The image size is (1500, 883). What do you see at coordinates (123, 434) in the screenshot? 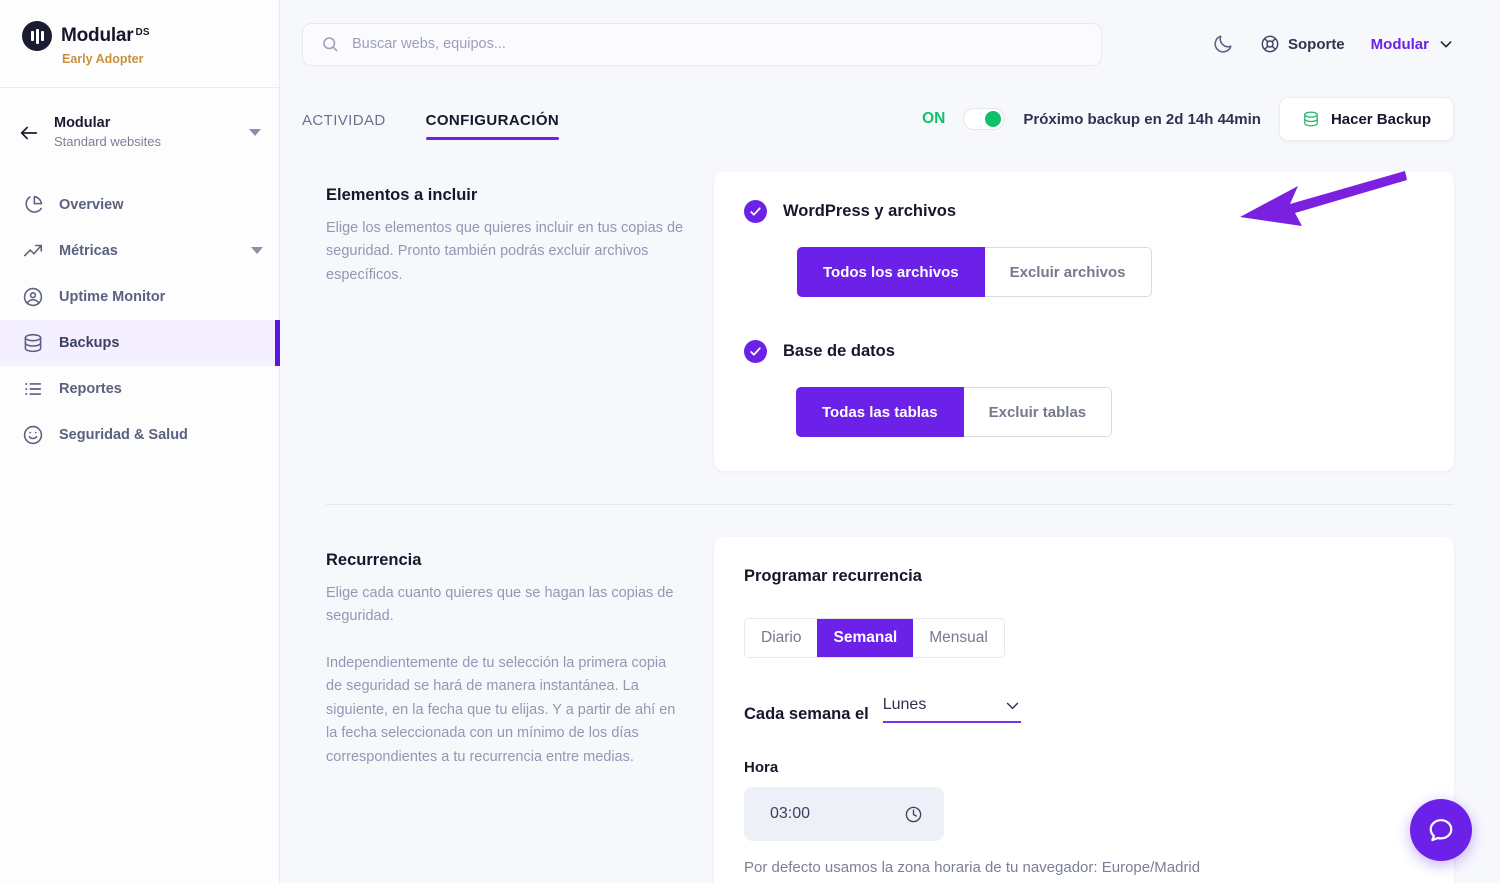
I see `sidebar-item-label: Seguridad & Salud` at bounding box center [123, 434].